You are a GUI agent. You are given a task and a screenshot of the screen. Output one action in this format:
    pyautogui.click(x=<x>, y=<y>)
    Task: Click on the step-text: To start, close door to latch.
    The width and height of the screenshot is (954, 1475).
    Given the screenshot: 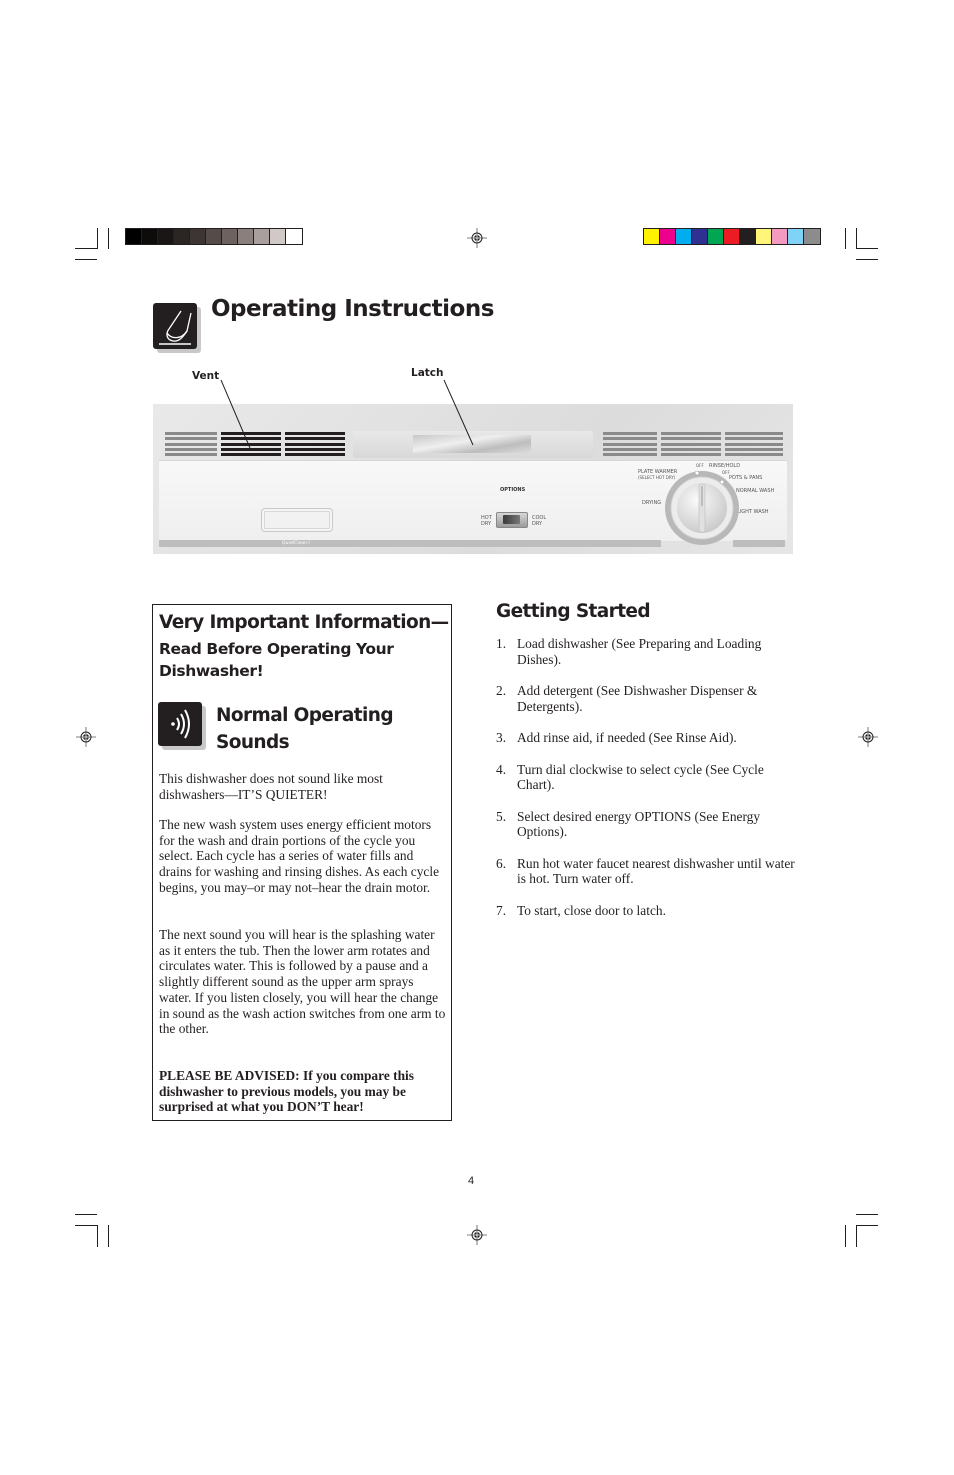 What is the action you would take?
    pyautogui.click(x=591, y=910)
    